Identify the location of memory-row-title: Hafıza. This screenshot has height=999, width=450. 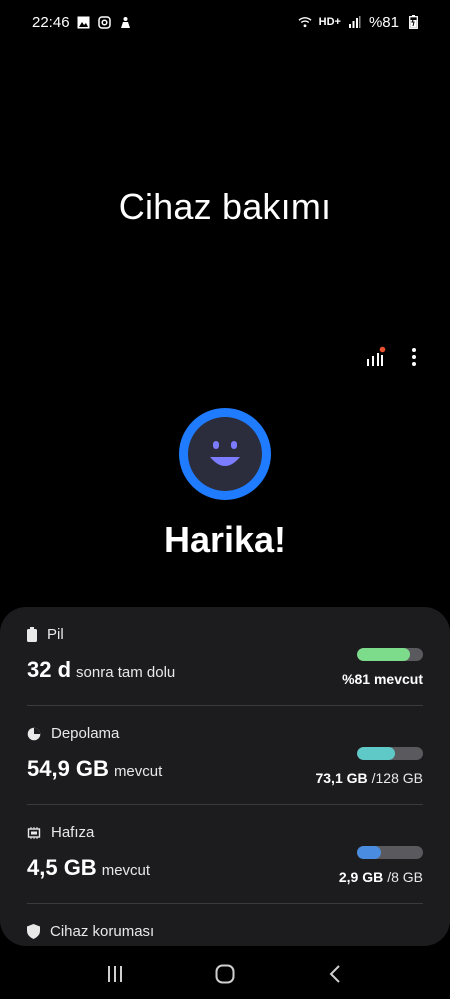
(60, 832).